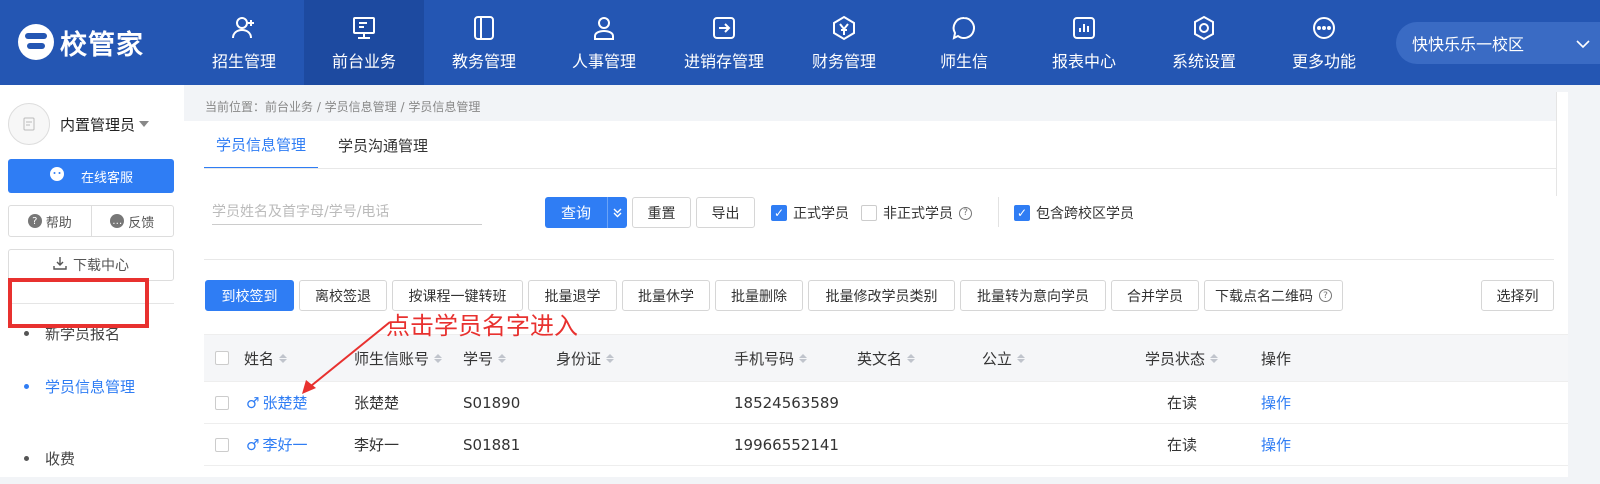  I want to click on nav-item-inventory: 进销存管理, so click(724, 42).